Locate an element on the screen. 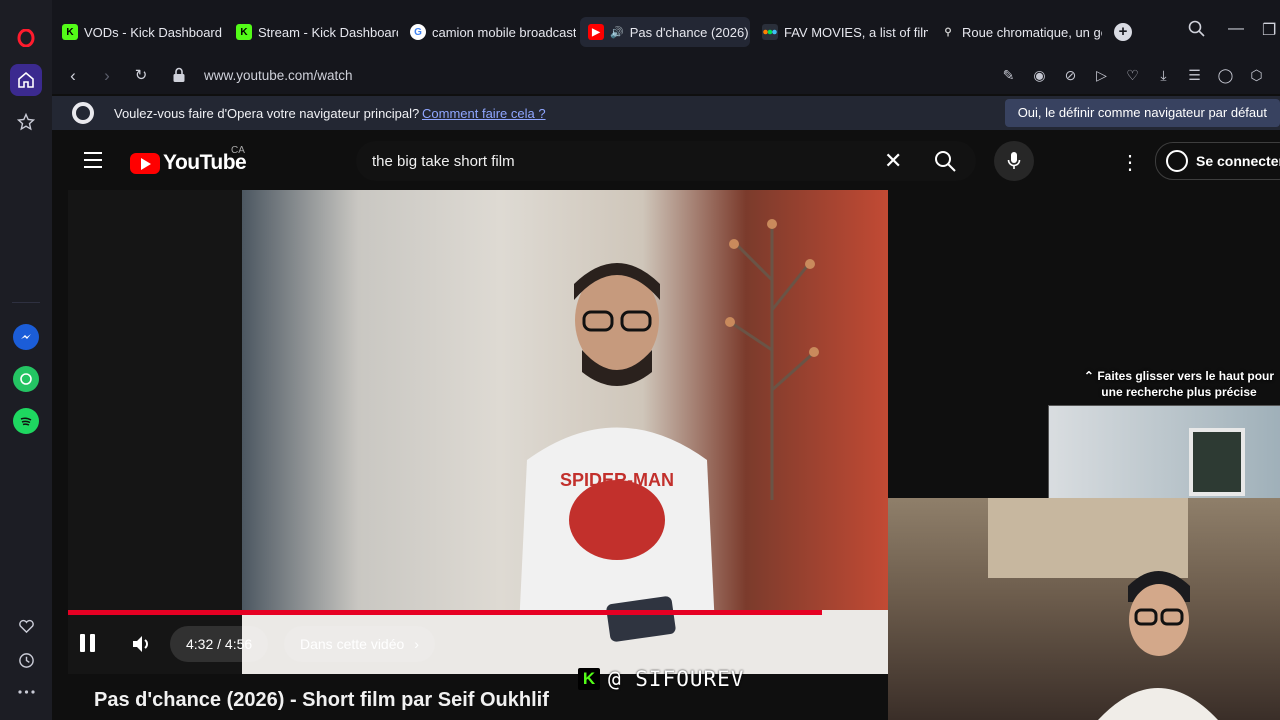 The image size is (1280, 720). color-wheel-icon: ⚲ is located at coordinates (948, 32).